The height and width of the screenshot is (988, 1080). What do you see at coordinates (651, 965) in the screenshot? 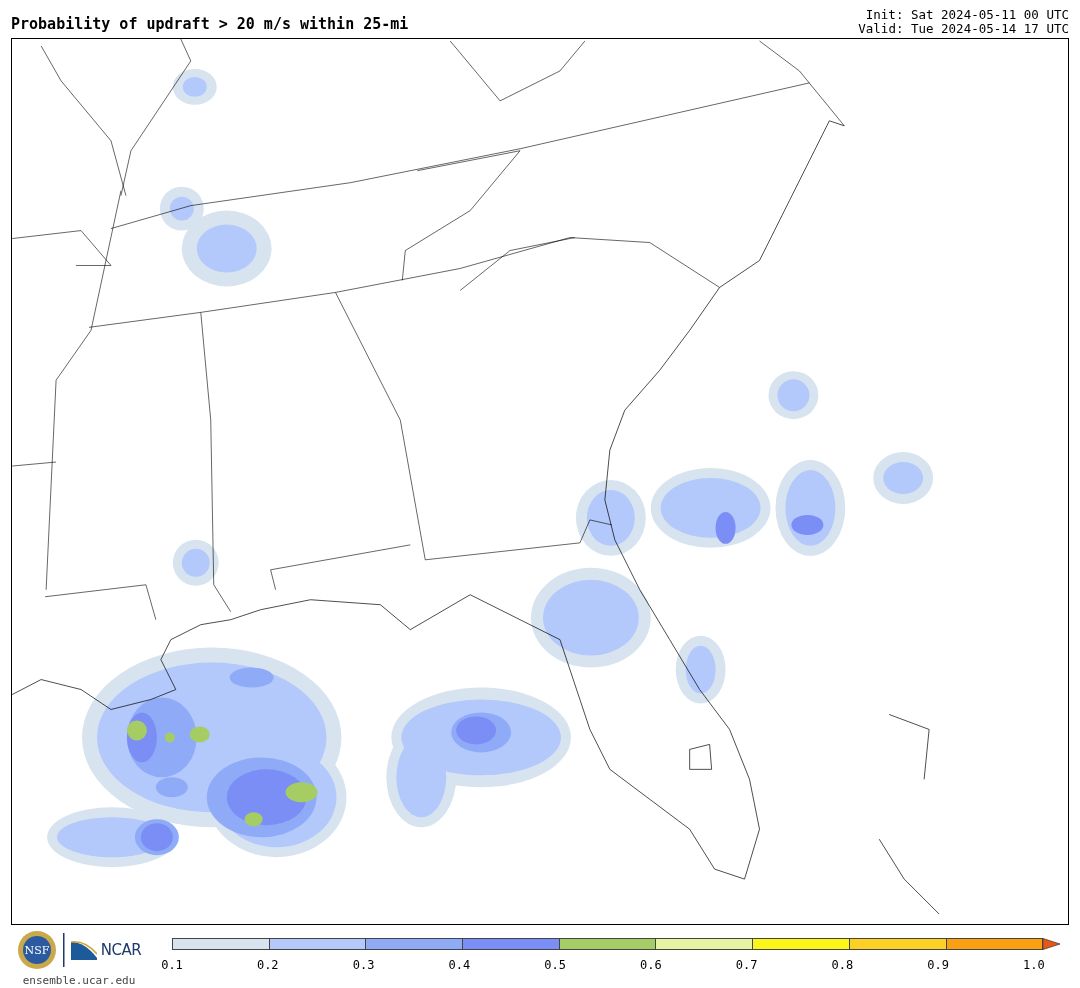
I see `colorbar-tick-label: 0.6` at bounding box center [651, 965].